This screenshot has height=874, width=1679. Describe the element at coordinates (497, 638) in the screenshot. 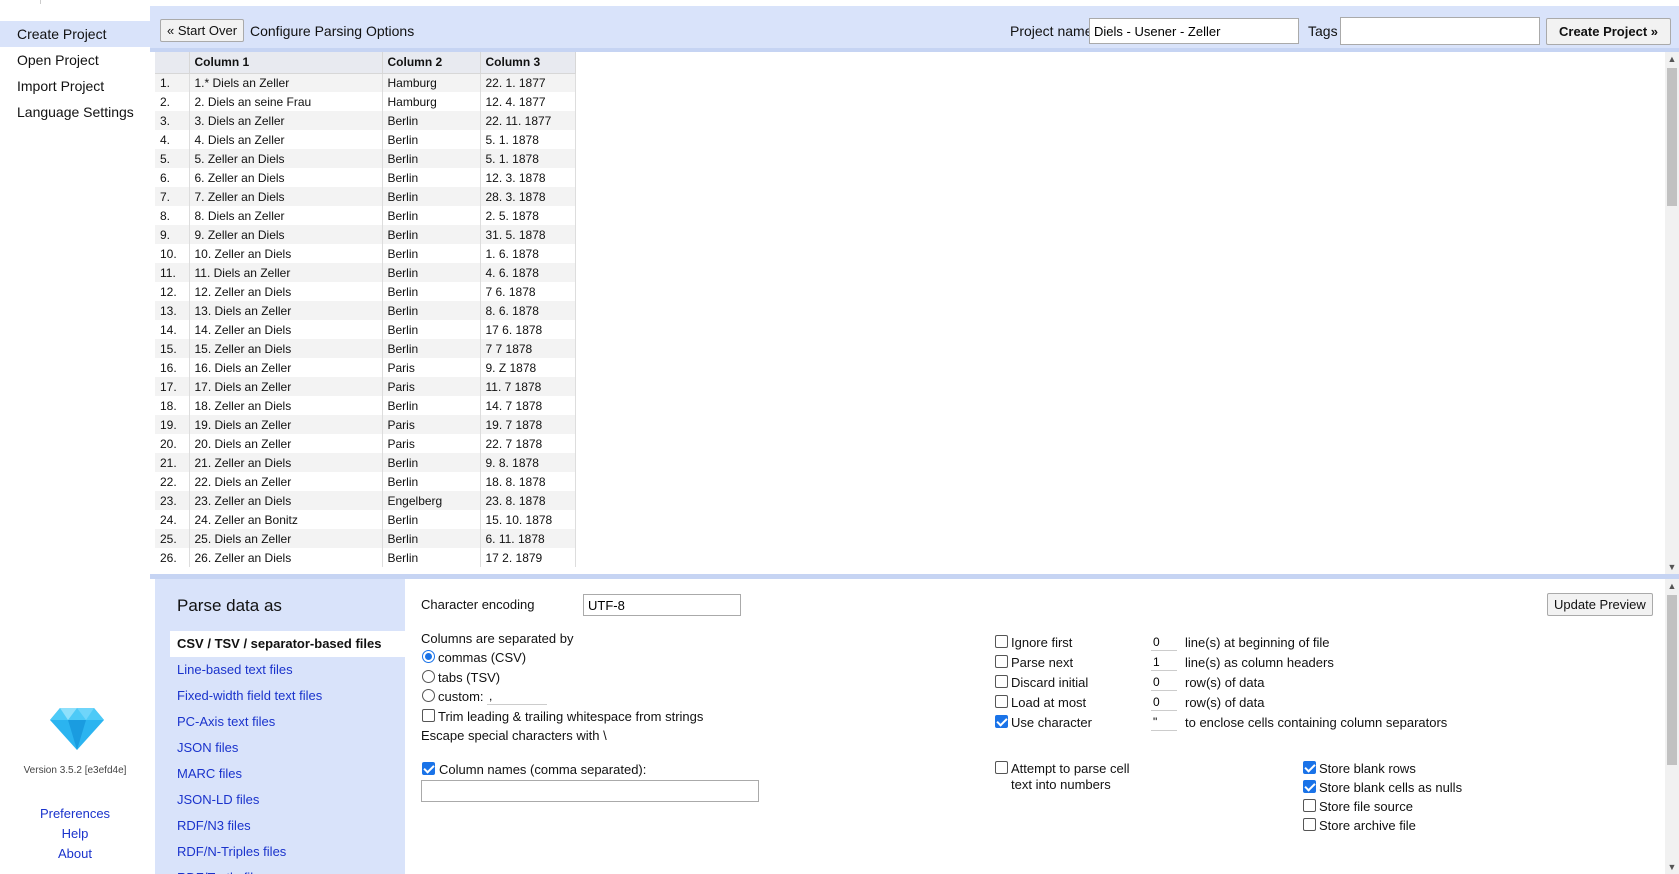

I see `separated-by-label: Columns are separated by` at that location.